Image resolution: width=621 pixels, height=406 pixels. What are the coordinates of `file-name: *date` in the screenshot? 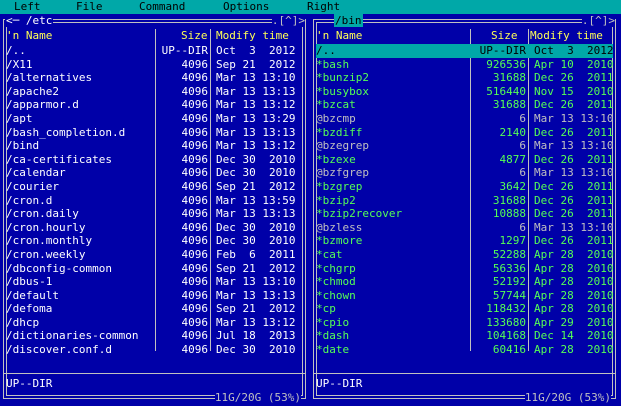 It's located at (333, 350).